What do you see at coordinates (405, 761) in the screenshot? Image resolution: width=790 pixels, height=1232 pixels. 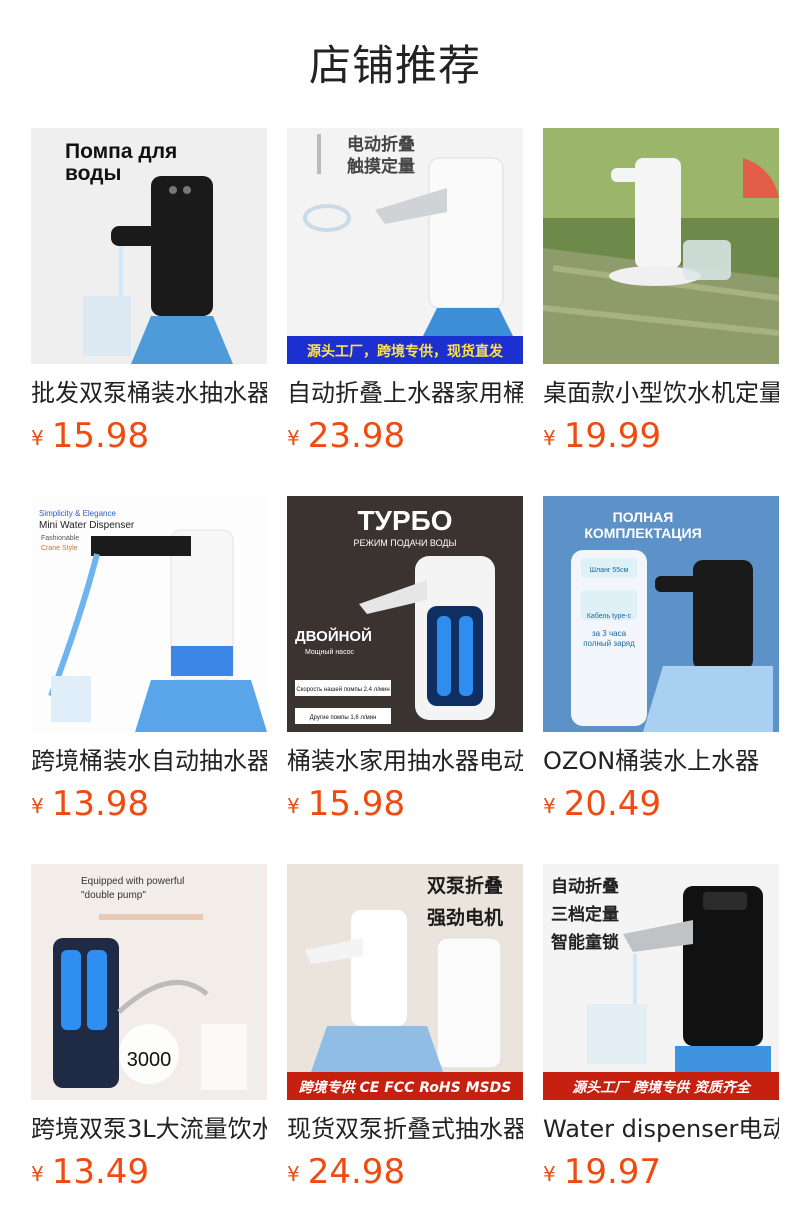 I see `product-name: 桶装水家用抽水器电动` at bounding box center [405, 761].